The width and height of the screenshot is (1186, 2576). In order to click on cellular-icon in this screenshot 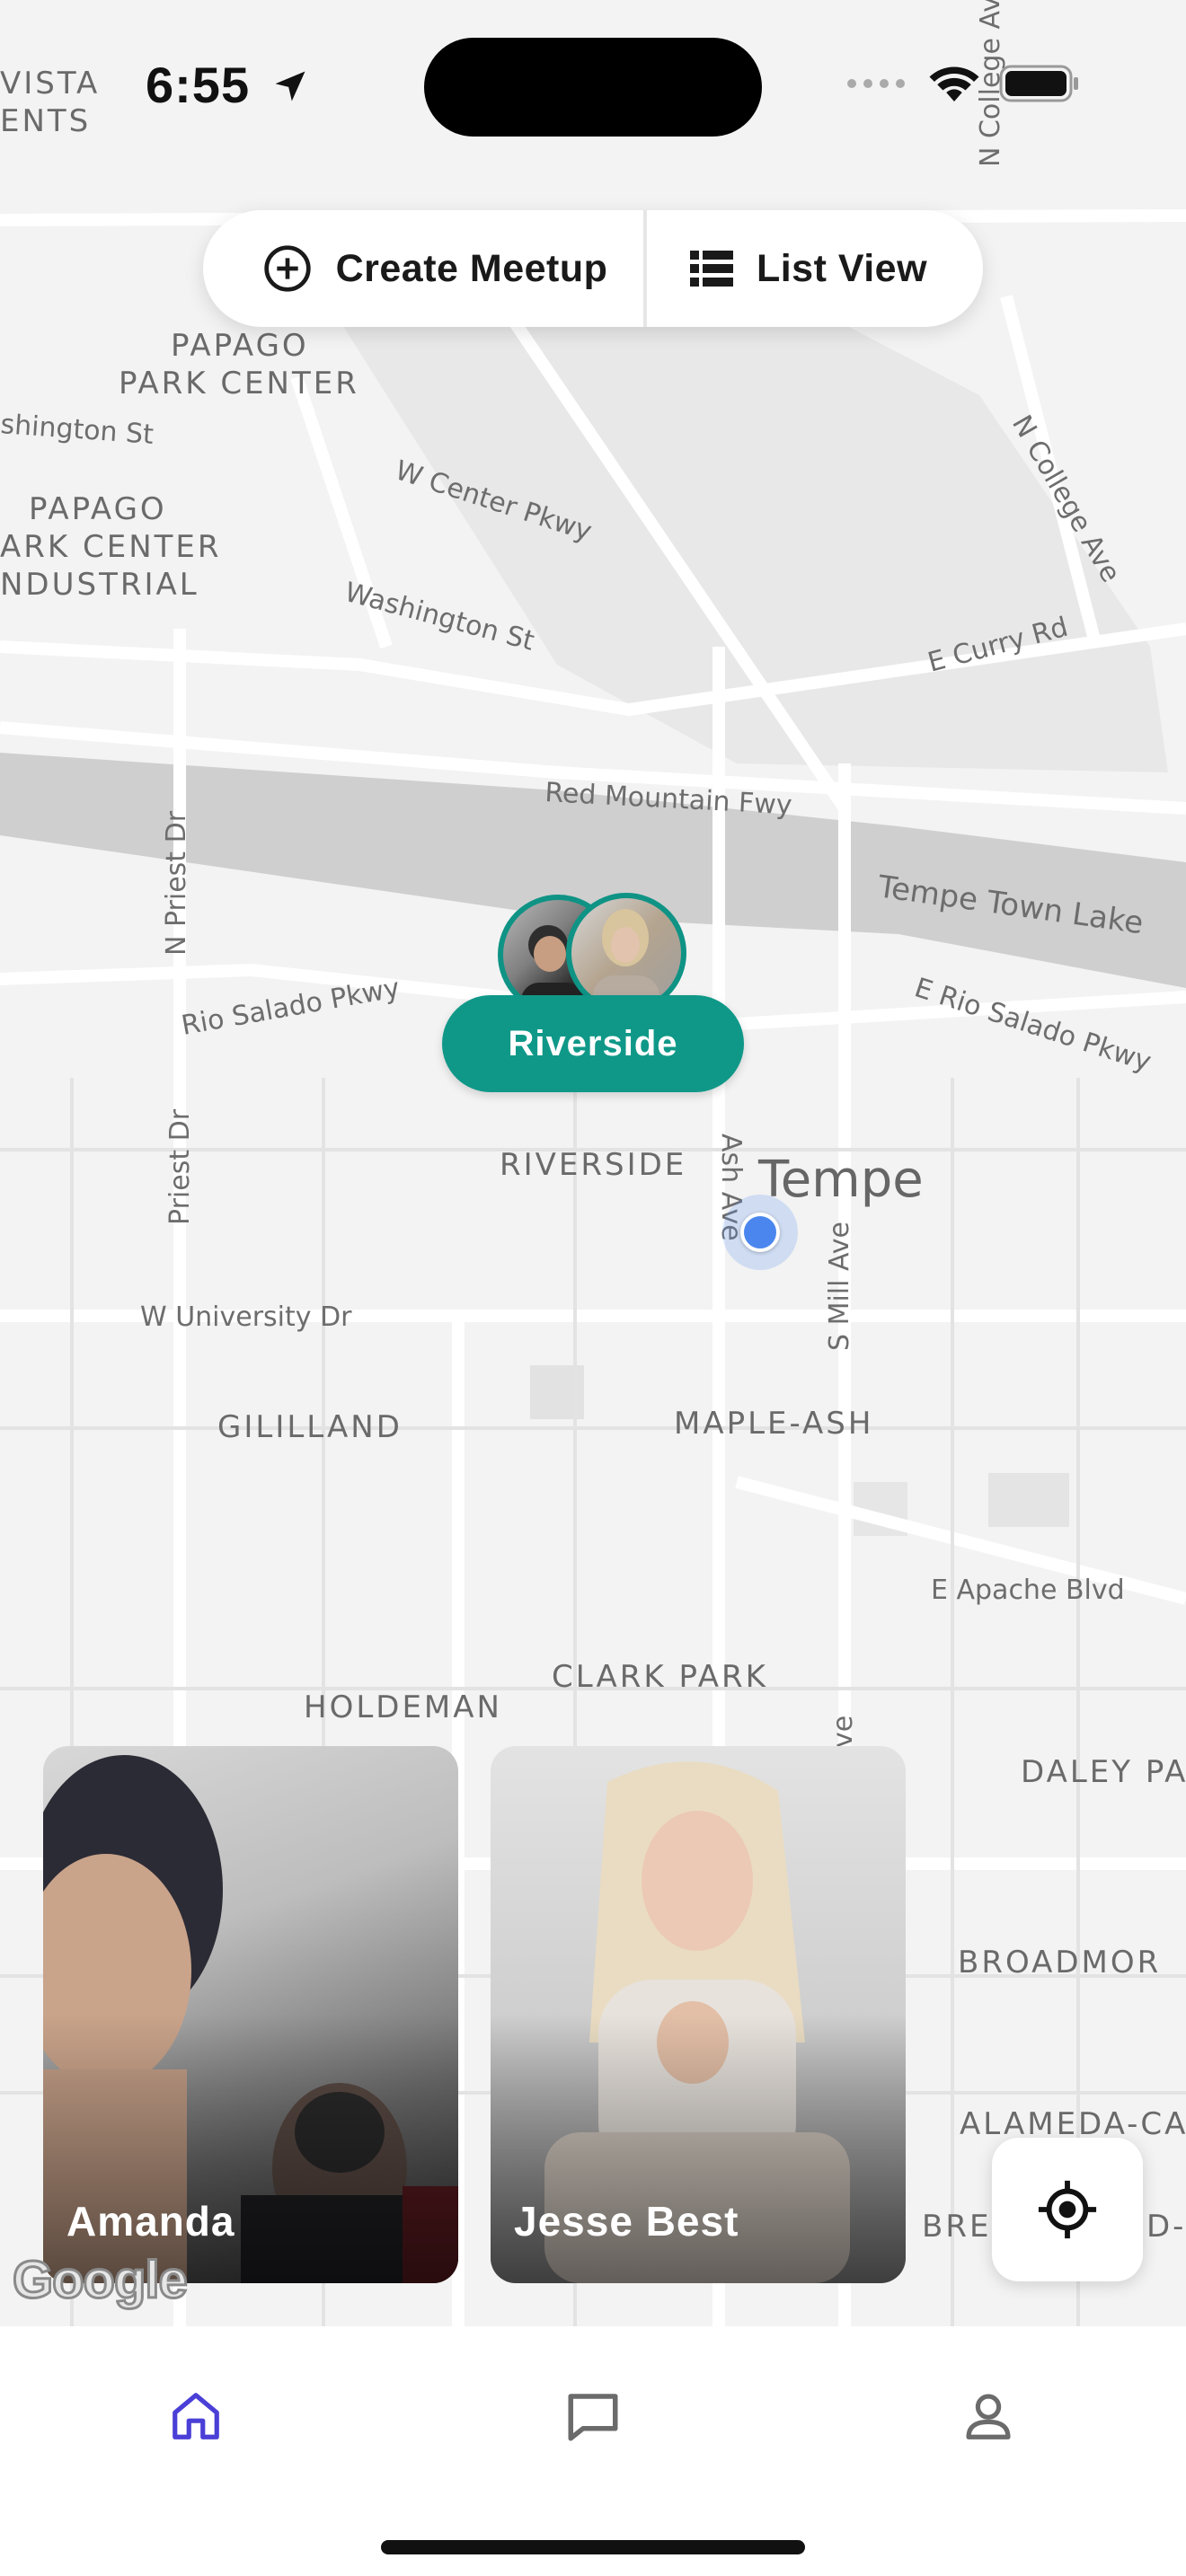, I will do `click(876, 83)`.